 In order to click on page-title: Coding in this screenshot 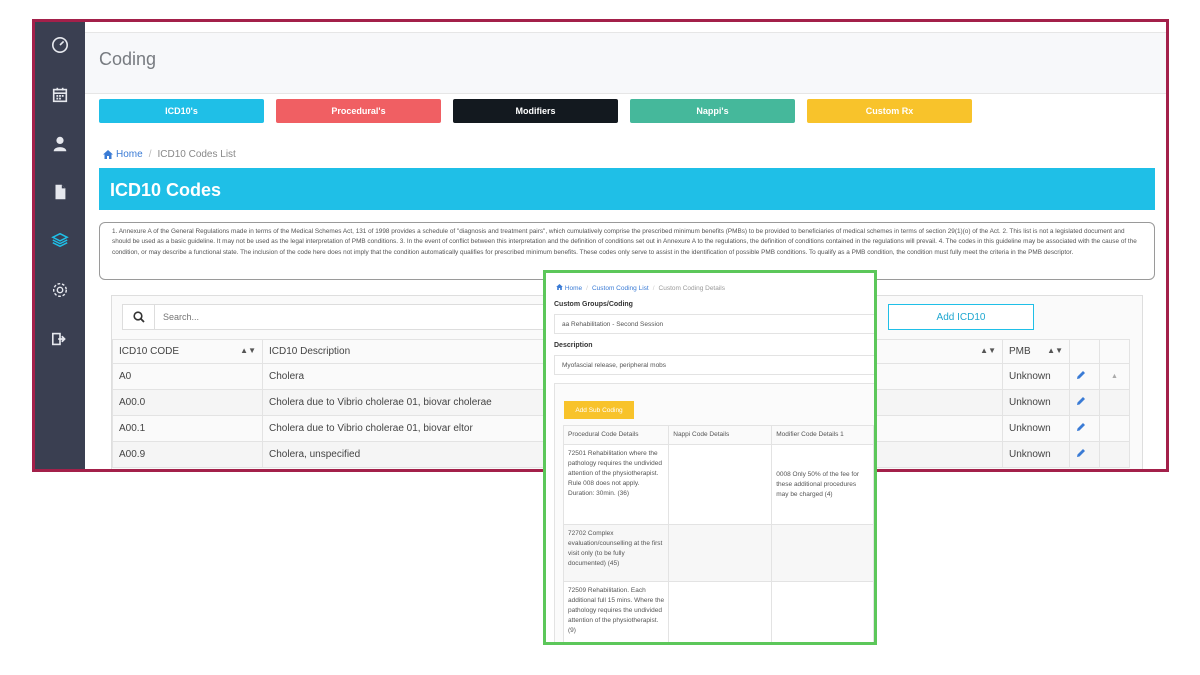, I will do `click(128, 59)`.